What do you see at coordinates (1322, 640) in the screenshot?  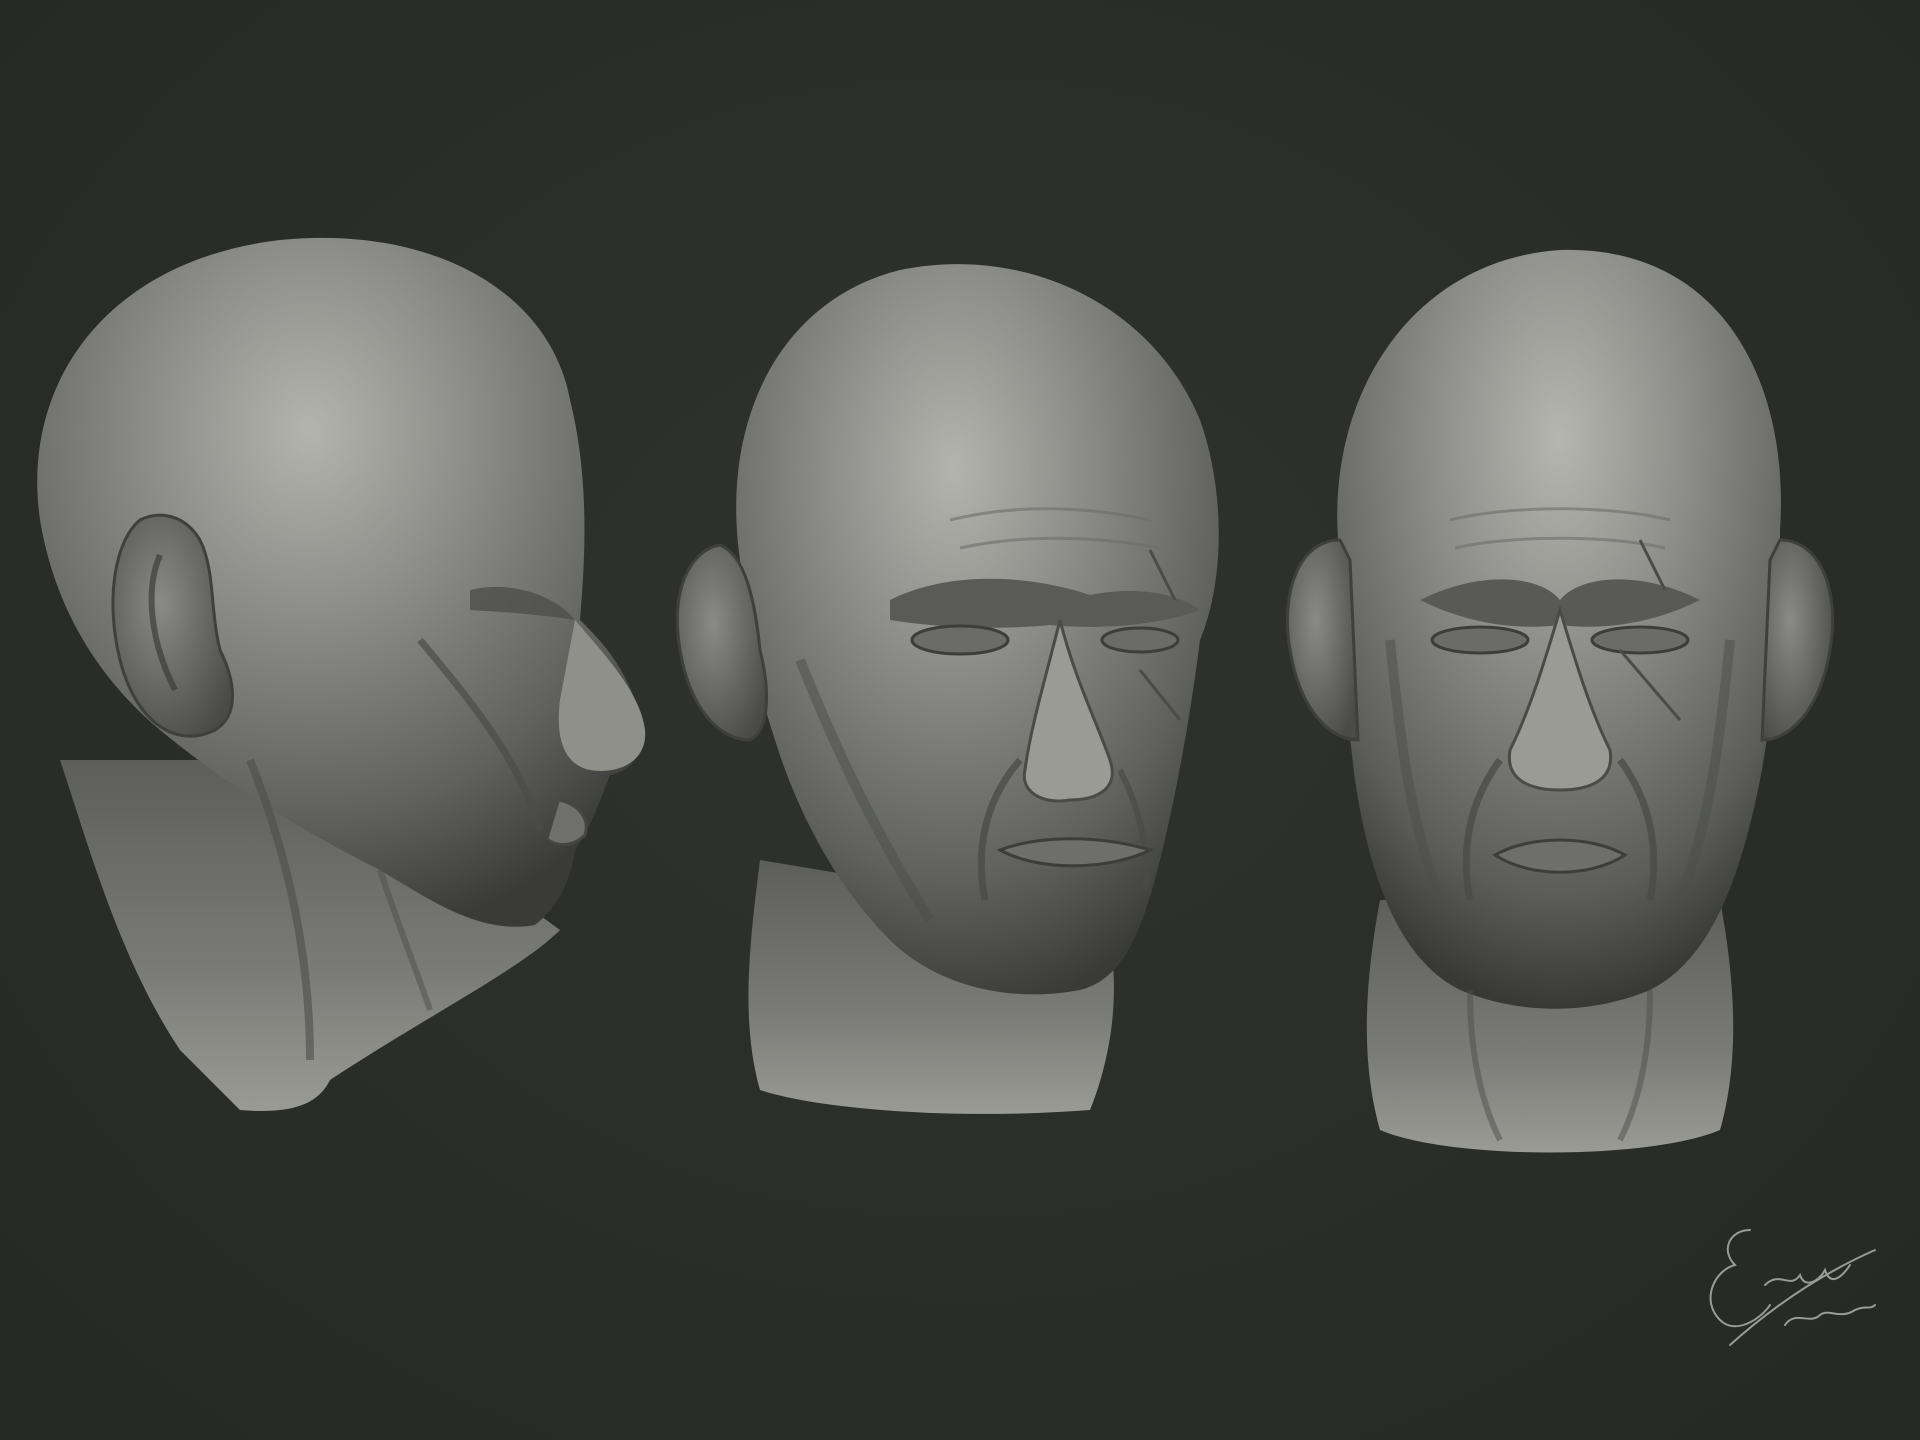 I see `front-left-ear` at bounding box center [1322, 640].